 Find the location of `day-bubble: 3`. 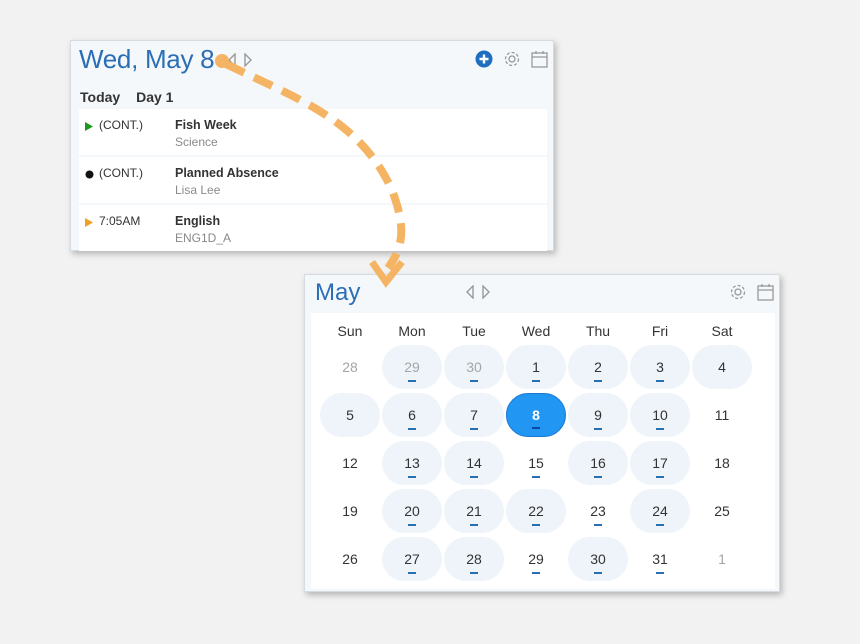

day-bubble: 3 is located at coordinates (660, 367).